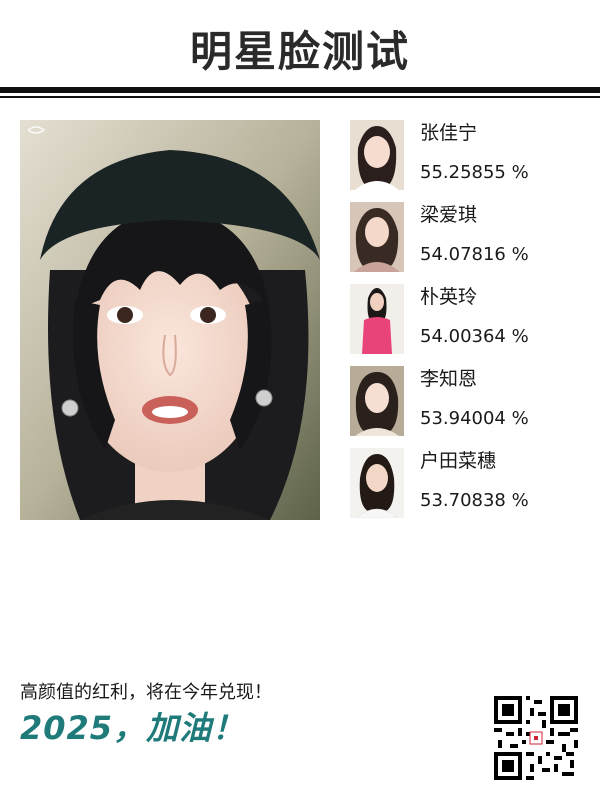  What do you see at coordinates (300, 97) in the screenshot?
I see `header-divider-thin` at bounding box center [300, 97].